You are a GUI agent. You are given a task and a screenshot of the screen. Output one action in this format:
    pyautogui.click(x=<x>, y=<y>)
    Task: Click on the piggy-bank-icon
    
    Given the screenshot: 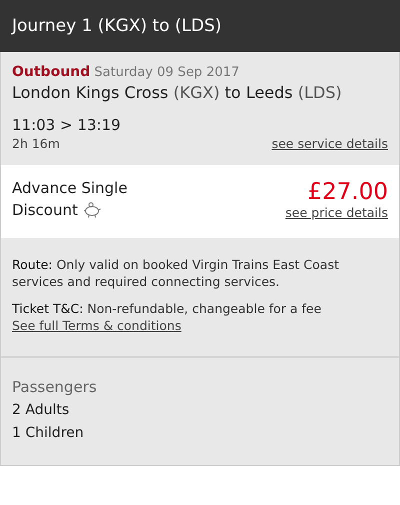 What is the action you would take?
    pyautogui.click(x=91, y=210)
    